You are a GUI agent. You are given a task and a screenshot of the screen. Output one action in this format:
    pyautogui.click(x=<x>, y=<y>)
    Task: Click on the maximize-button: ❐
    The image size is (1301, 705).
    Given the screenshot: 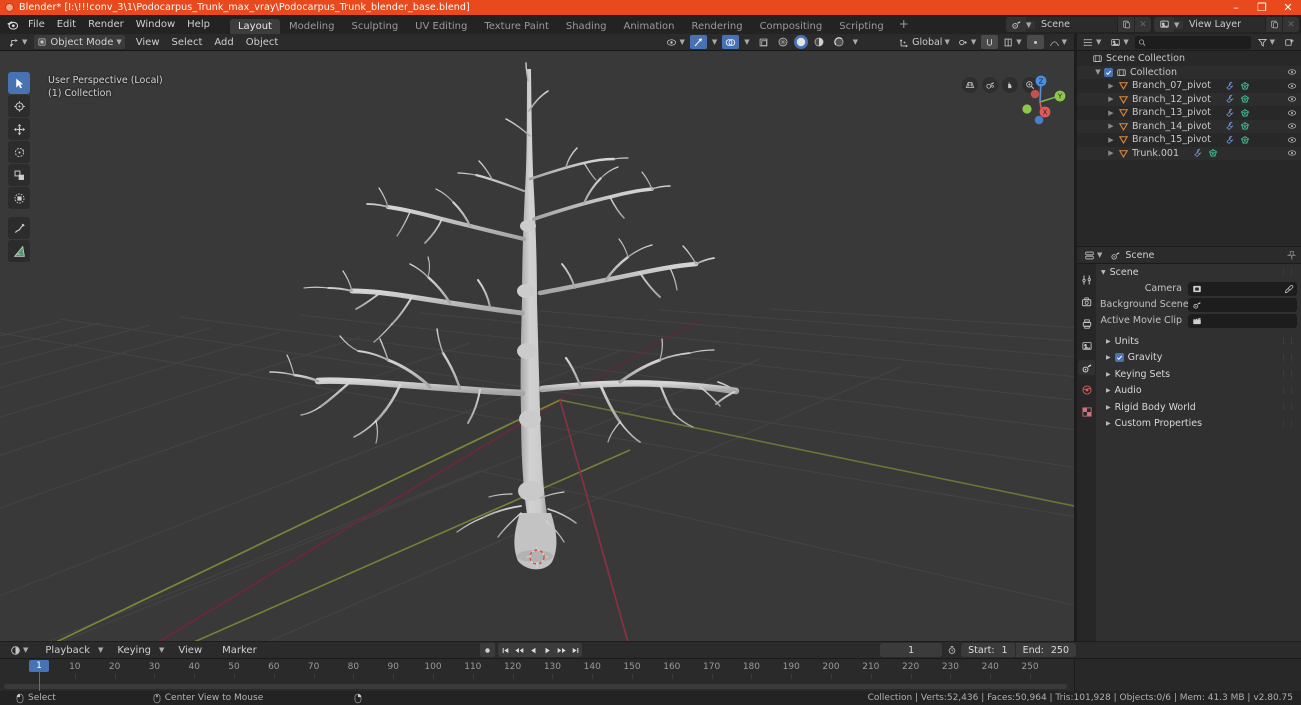 What is the action you would take?
    pyautogui.click(x=1262, y=7)
    